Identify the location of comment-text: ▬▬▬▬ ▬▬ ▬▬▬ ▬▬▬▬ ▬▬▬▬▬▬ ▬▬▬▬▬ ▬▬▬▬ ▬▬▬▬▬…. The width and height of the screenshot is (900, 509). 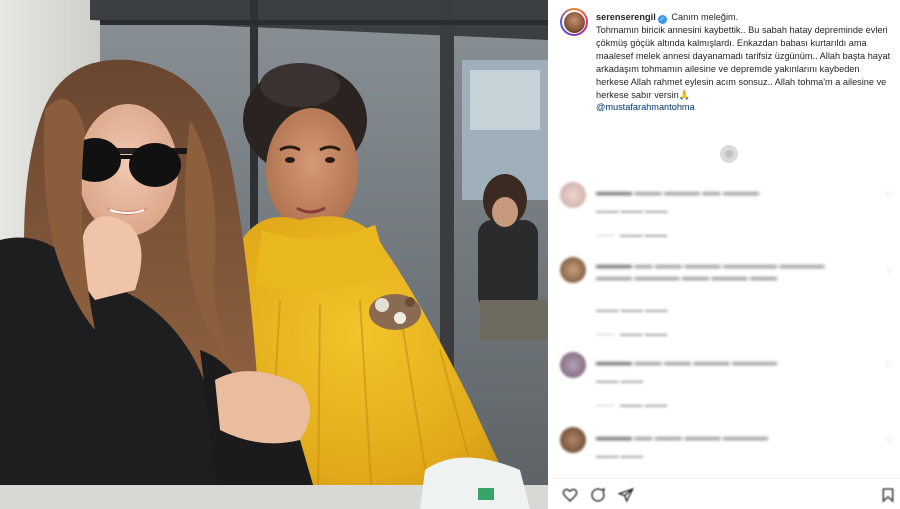
(710, 271).